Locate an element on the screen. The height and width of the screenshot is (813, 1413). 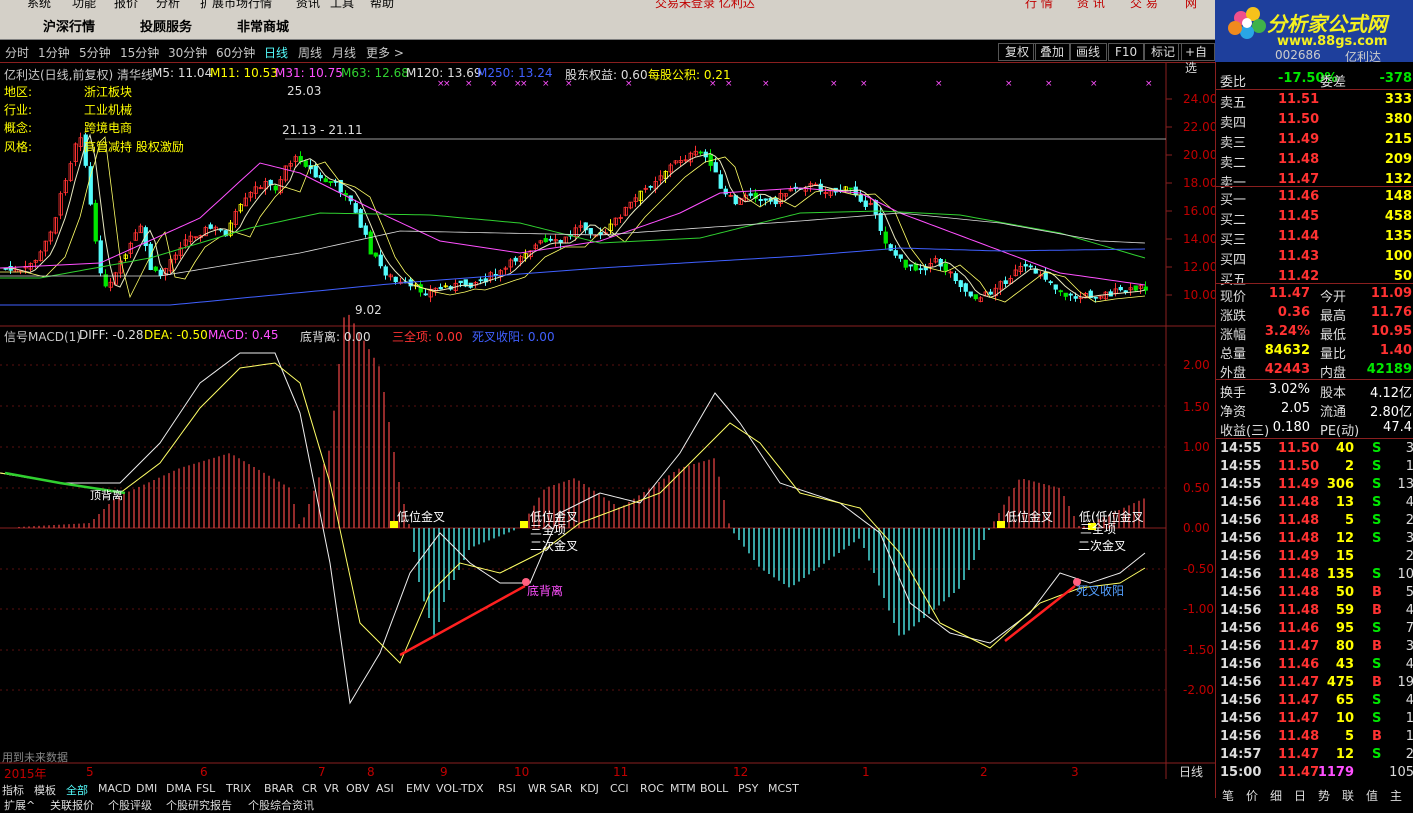
menu-tools: 工具 is located at coordinates (342, 5).